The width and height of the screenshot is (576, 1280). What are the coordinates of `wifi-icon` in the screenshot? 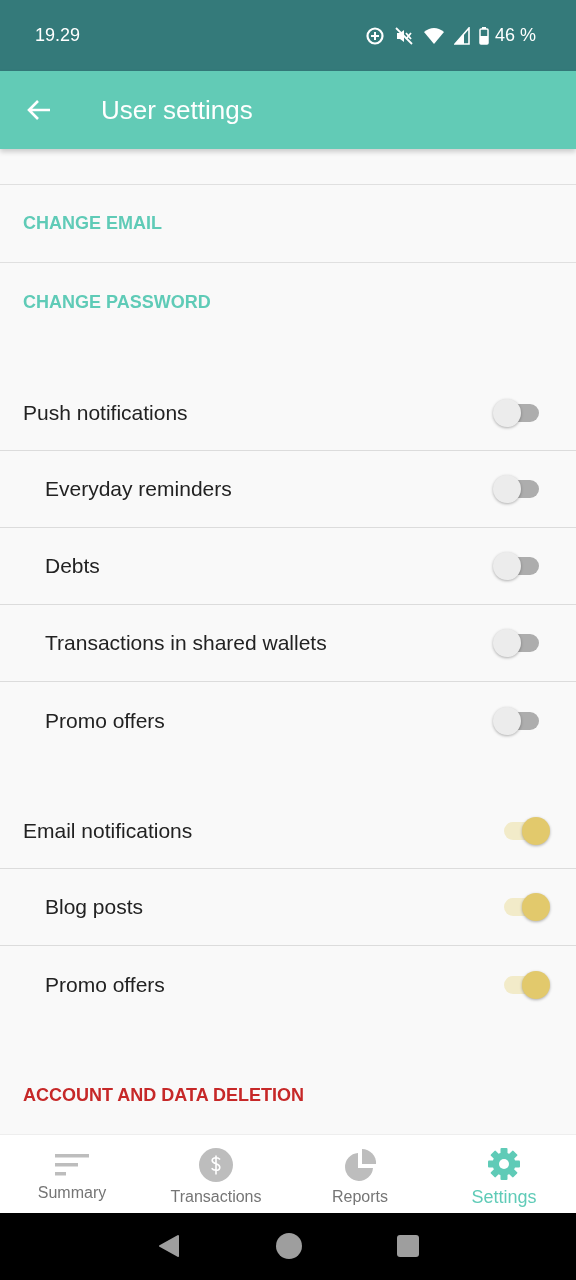 It's located at (433, 35).